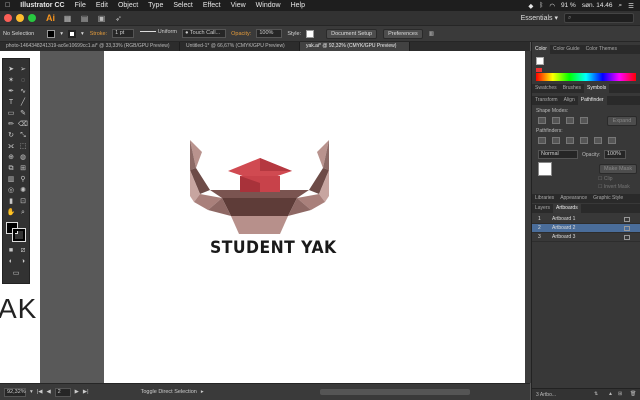 The image size is (640, 400). I want to click on rearrange-icon: ⇅, so click(596, 394).